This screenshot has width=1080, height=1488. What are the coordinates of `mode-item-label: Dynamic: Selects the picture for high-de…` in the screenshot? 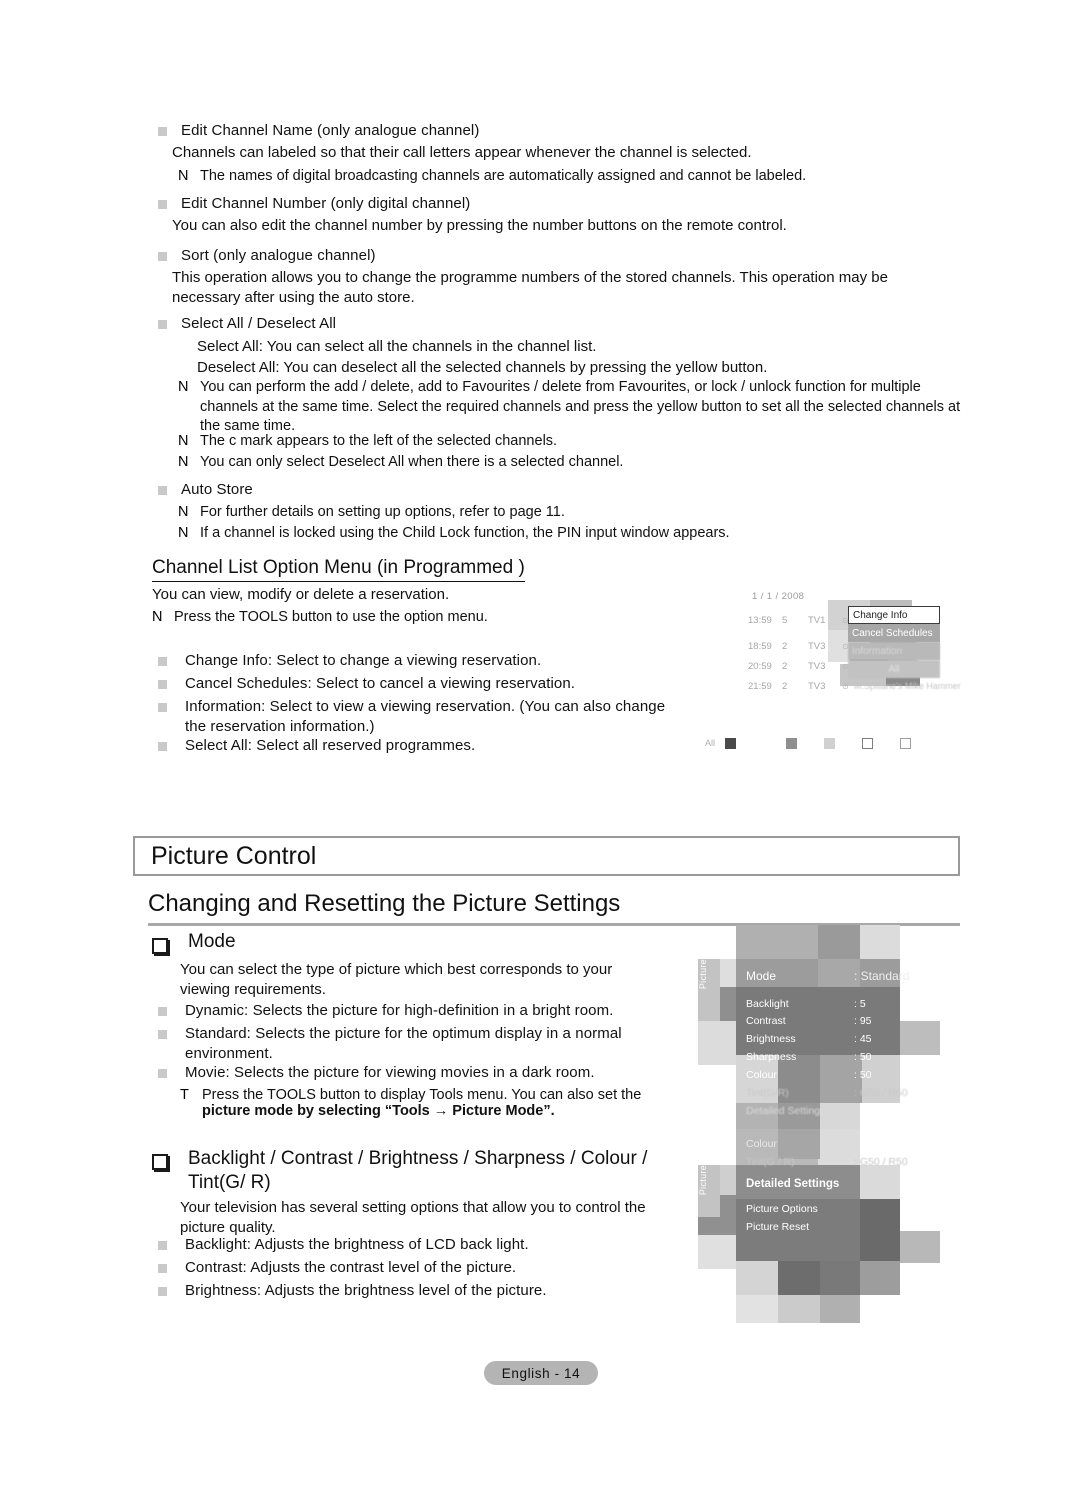 It's located at (399, 1010).